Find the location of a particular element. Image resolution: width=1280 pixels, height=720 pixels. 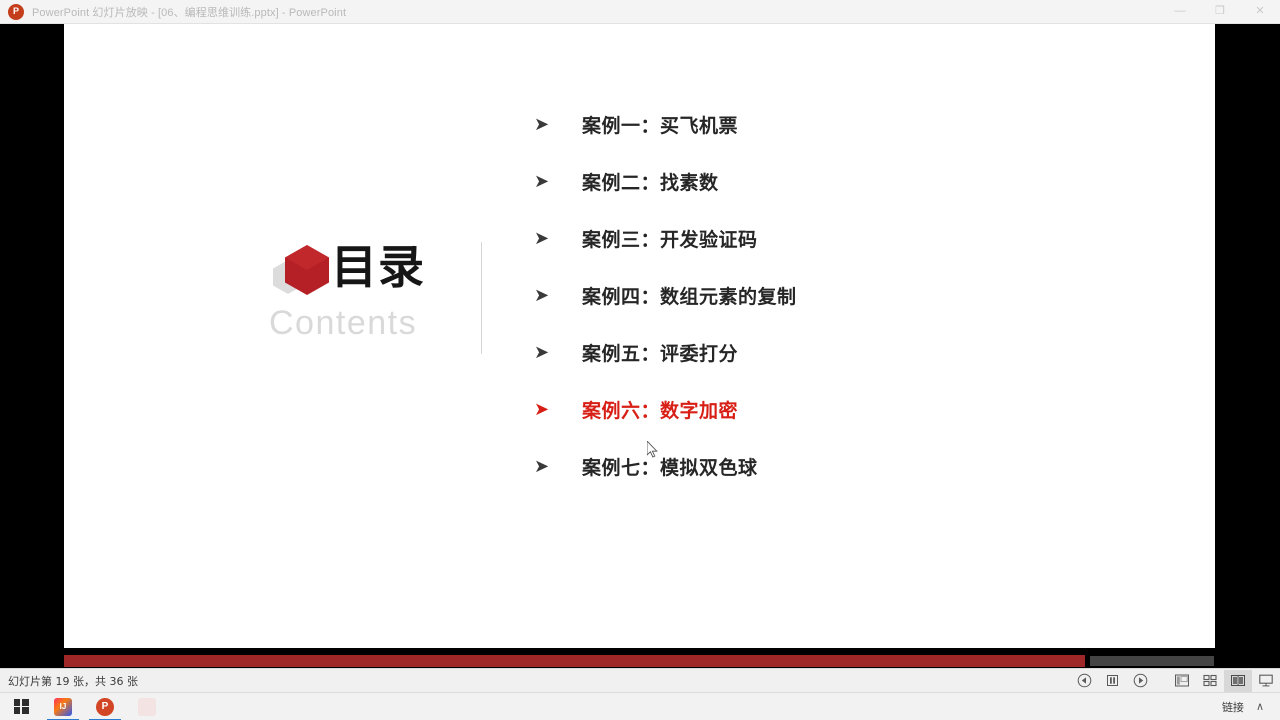

list-item: ➤ 案例七：模拟双色球 is located at coordinates (854, 466).